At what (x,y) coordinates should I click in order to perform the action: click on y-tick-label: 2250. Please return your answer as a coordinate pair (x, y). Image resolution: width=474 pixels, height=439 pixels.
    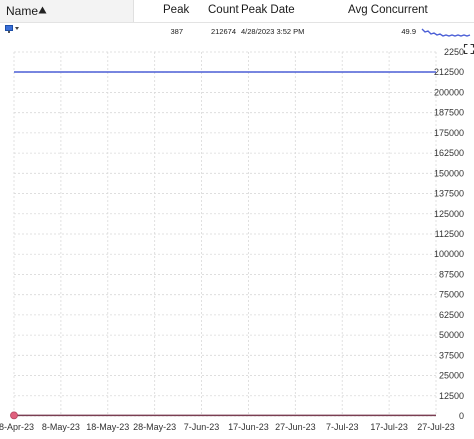
    Looking at the image, I should click on (454, 52).